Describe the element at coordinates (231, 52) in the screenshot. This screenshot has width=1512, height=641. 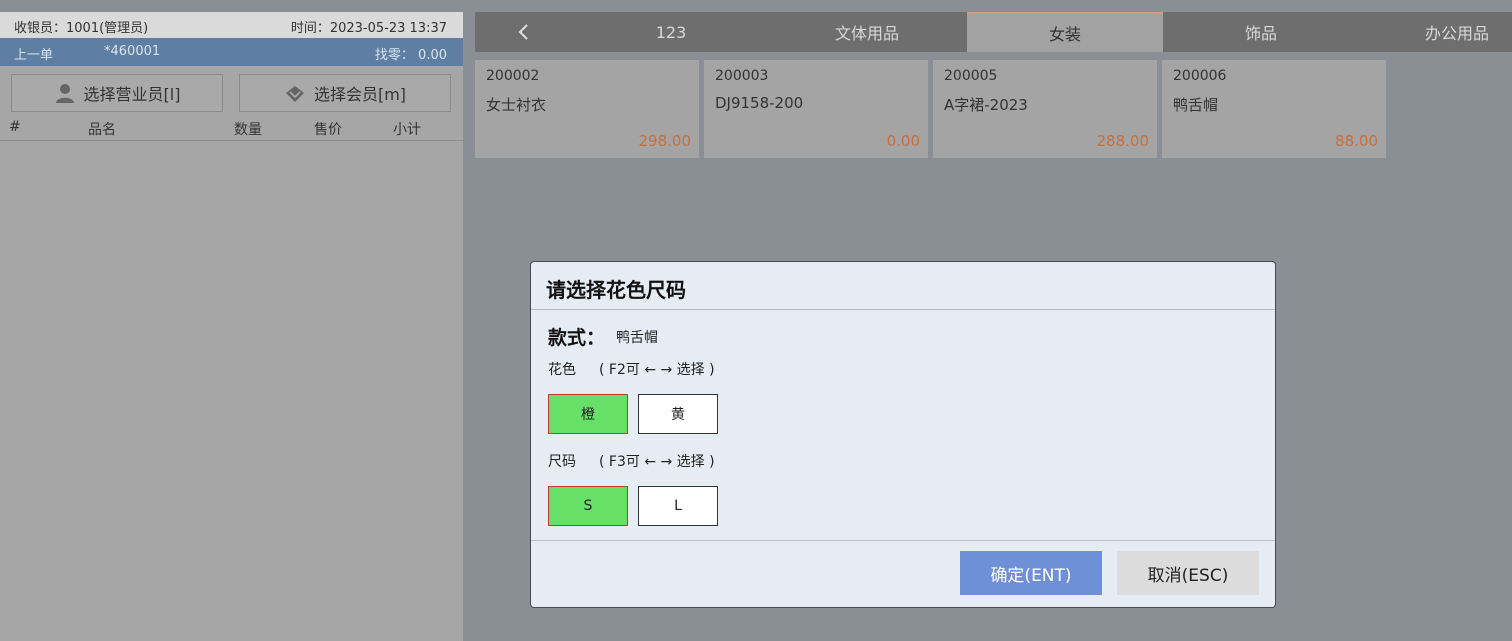
I see `last-order-row: 上一单 *460001 找零： 0.00` at that location.